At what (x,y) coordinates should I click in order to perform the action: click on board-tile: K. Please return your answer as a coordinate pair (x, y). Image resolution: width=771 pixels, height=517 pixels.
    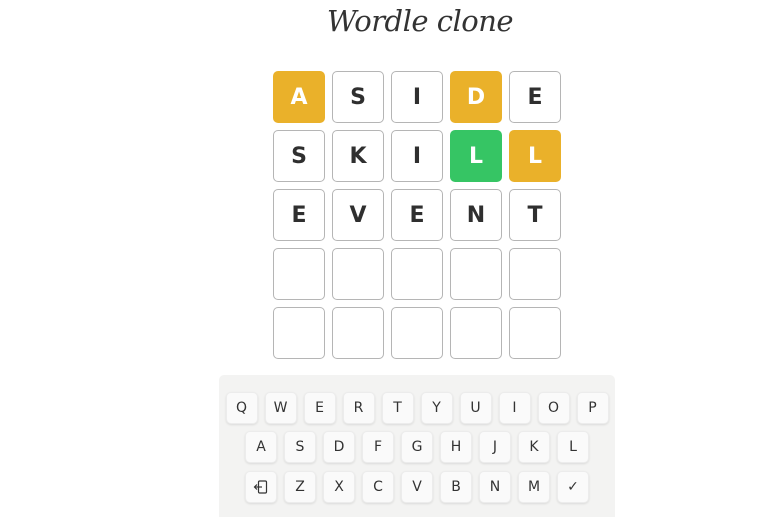
    Looking at the image, I should click on (358, 156).